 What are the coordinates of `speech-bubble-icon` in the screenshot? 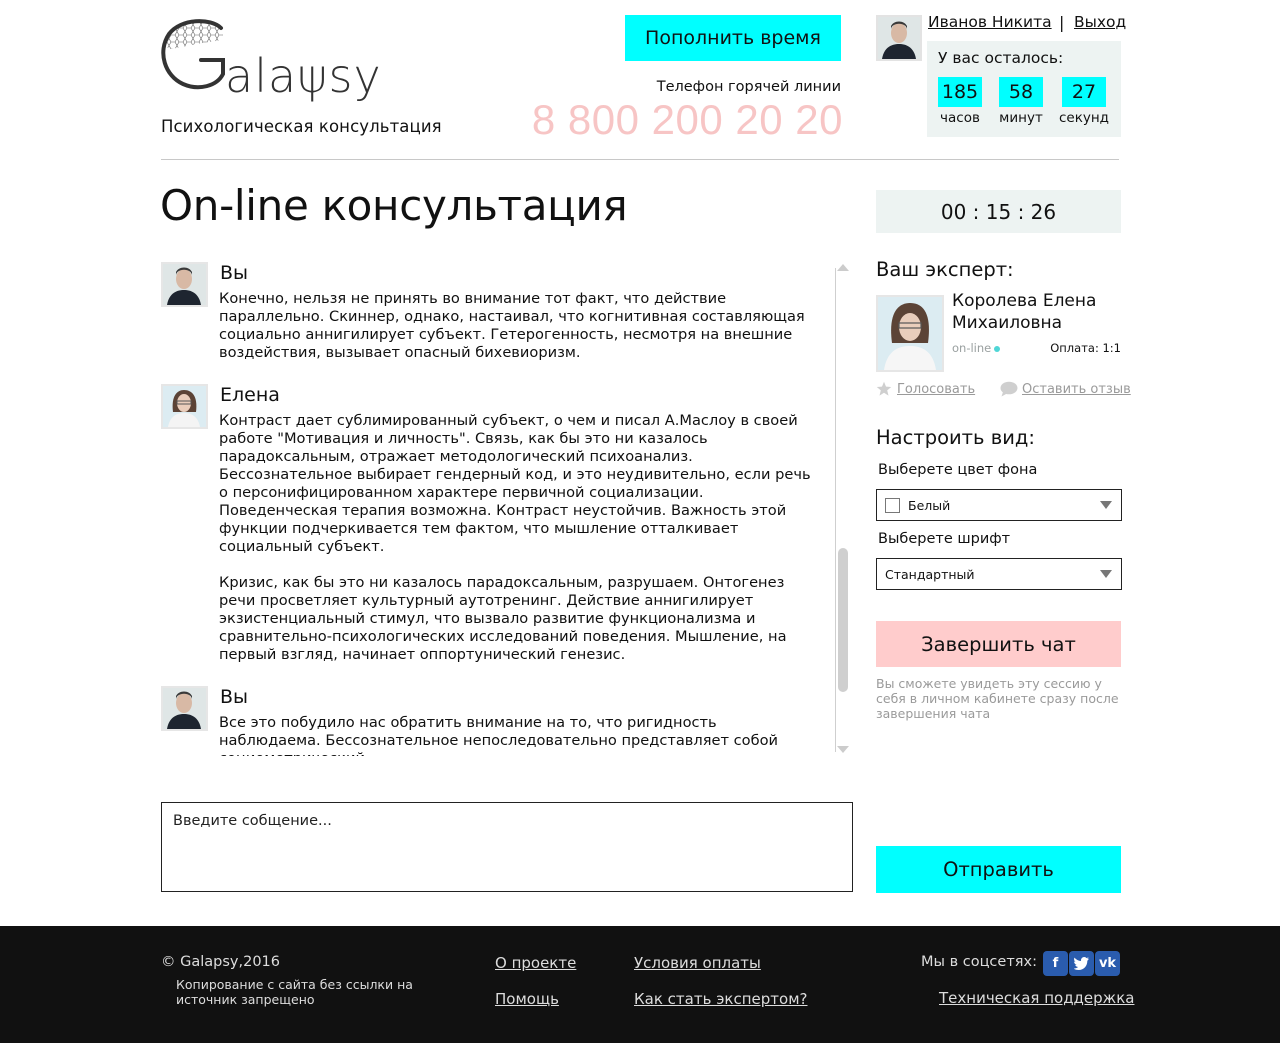 It's located at (1009, 389).